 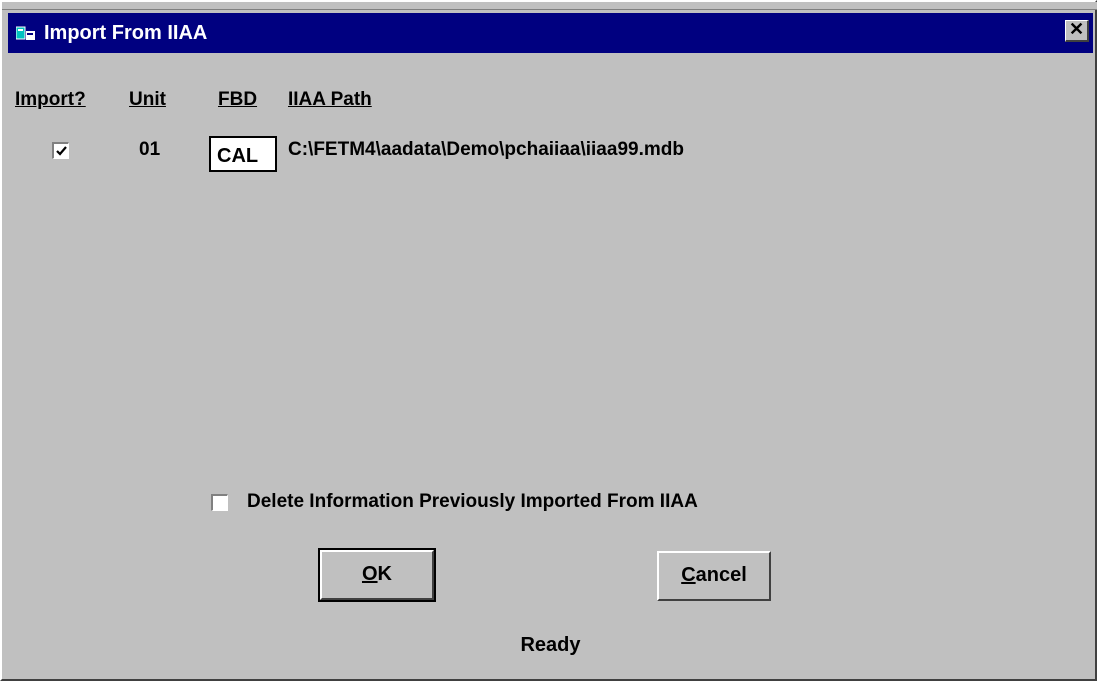 What do you see at coordinates (25, 33) in the screenshot?
I see `app-window-icon` at bounding box center [25, 33].